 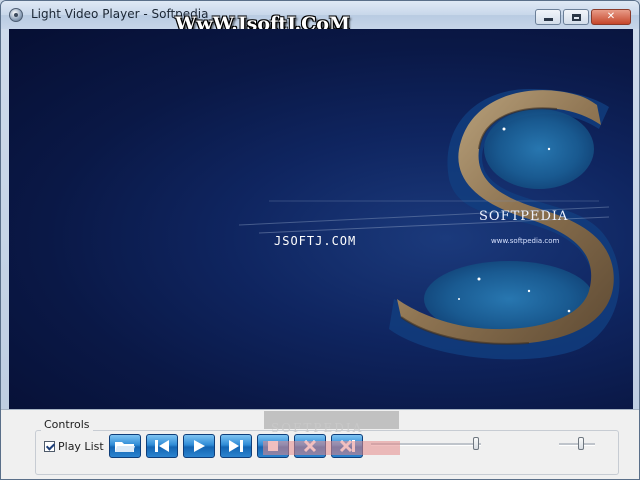 What do you see at coordinates (315, 241) in the screenshot?
I see `center-watermark: JSOFTJ.COM` at bounding box center [315, 241].